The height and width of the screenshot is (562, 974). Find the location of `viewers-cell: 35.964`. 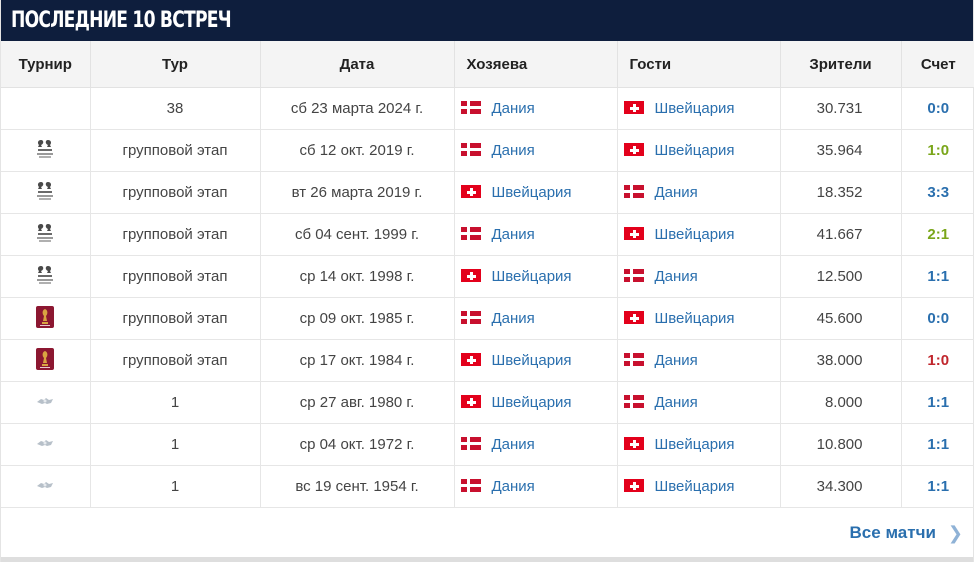

viewers-cell: 35.964 is located at coordinates (841, 150).